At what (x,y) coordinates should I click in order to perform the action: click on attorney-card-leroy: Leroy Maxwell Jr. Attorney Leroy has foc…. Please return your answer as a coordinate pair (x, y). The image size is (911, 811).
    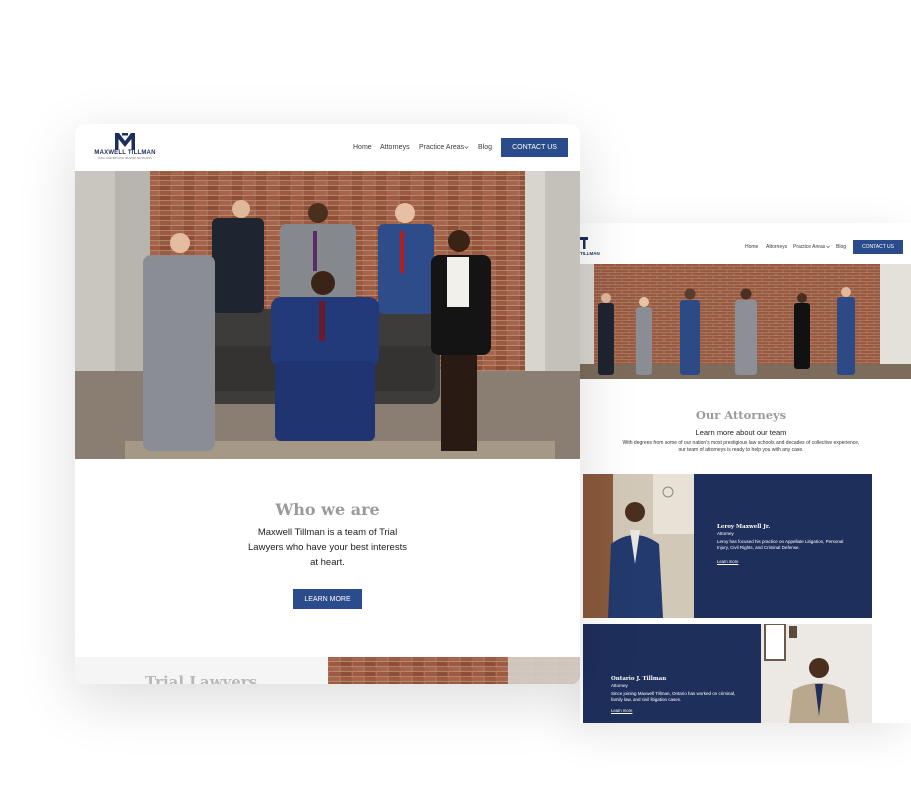
    Looking at the image, I should click on (783, 546).